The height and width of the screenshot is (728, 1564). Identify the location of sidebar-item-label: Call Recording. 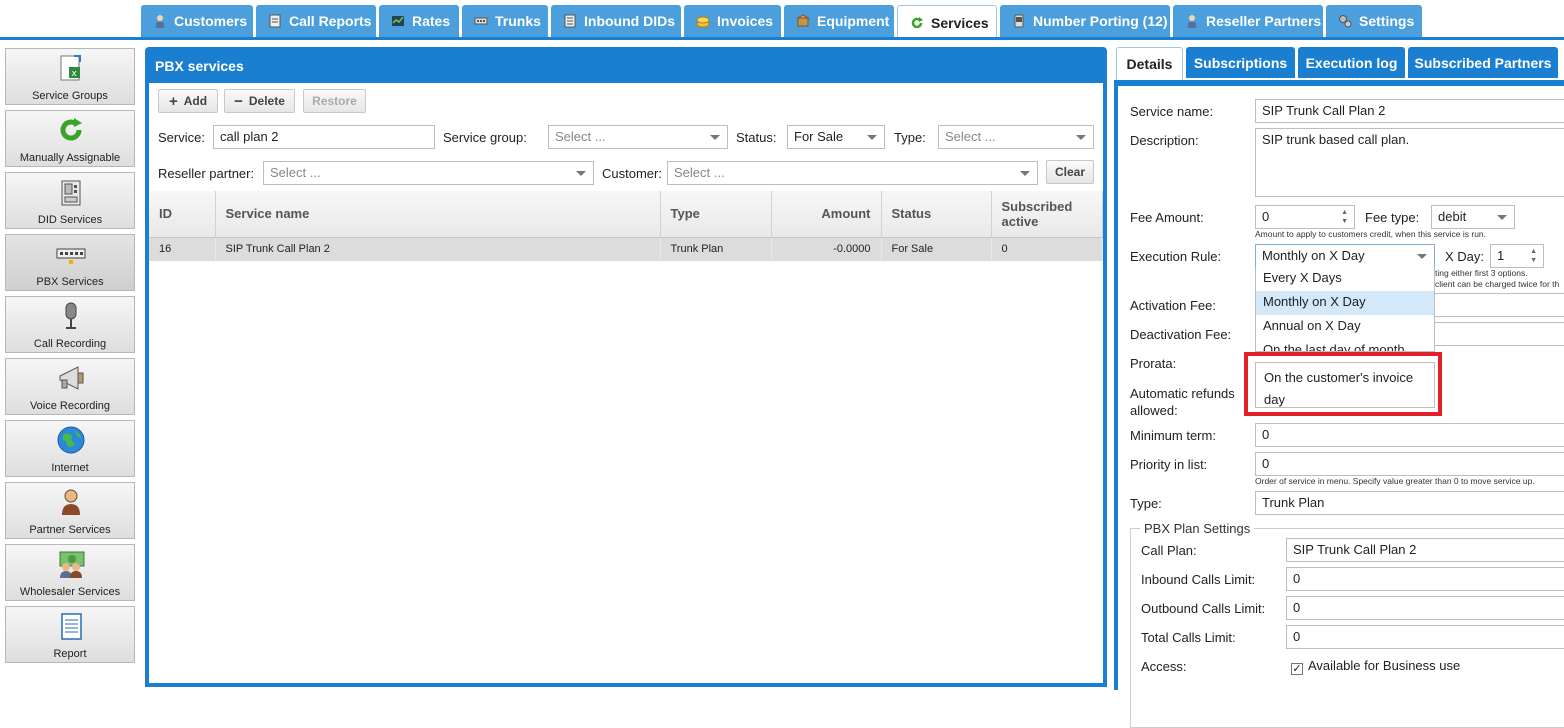
(70, 344).